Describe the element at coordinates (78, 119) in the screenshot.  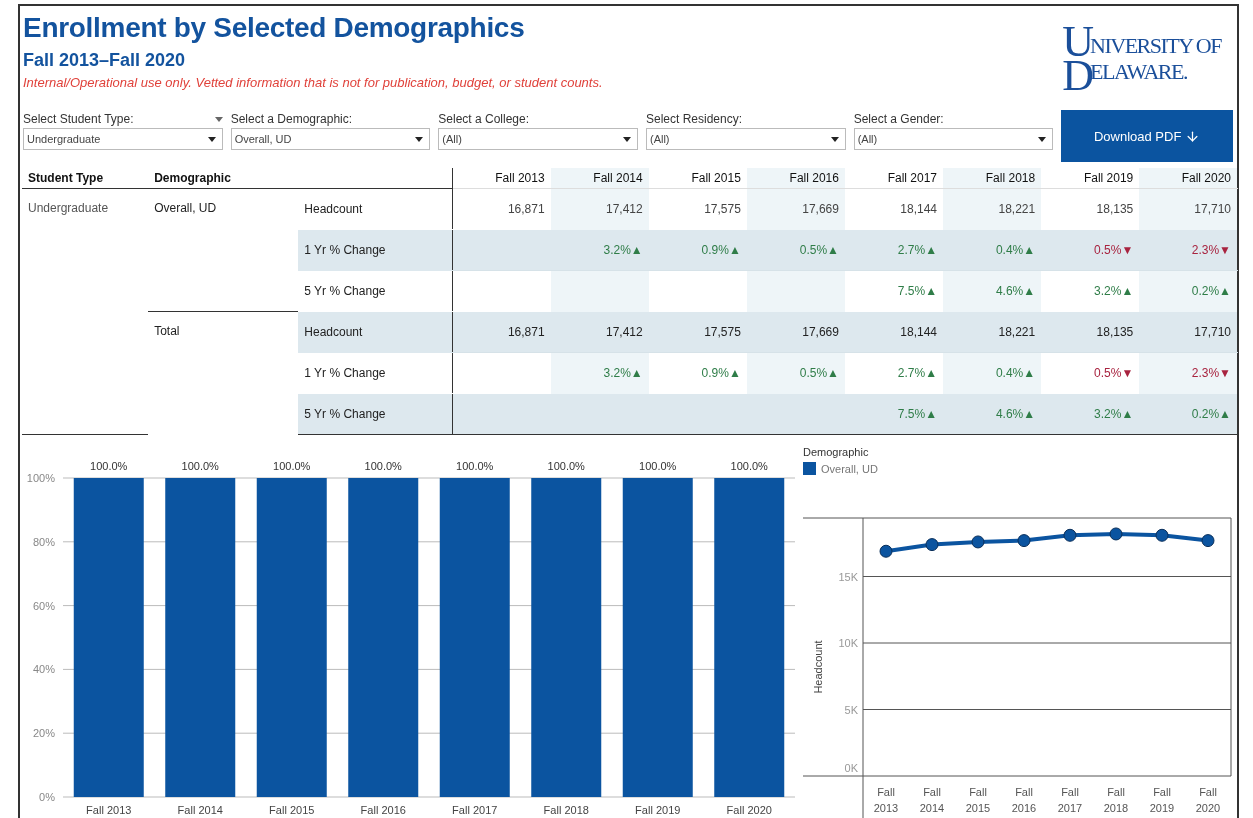
I see `filter-label: Select Student Type:` at that location.